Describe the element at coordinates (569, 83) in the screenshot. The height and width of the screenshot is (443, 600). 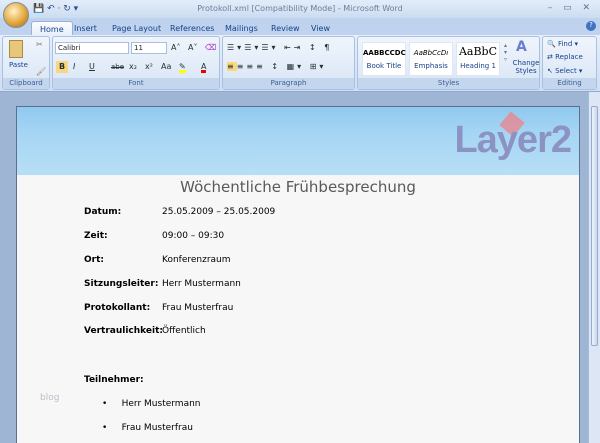
I see `editing-label: Editing` at that location.